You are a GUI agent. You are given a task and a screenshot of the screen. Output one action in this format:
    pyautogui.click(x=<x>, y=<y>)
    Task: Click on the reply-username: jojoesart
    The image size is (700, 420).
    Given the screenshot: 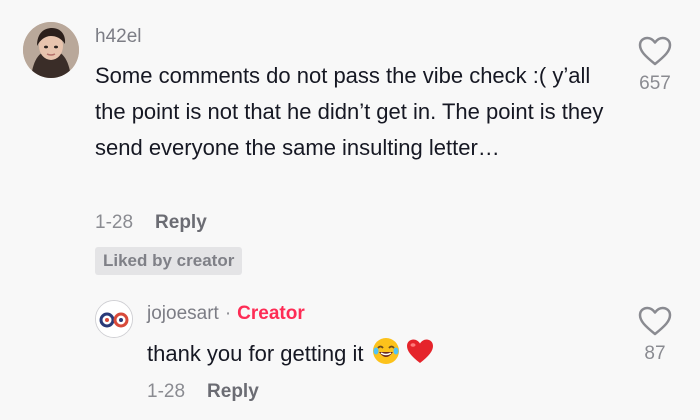 What is the action you would take?
    pyautogui.click(x=183, y=314)
    